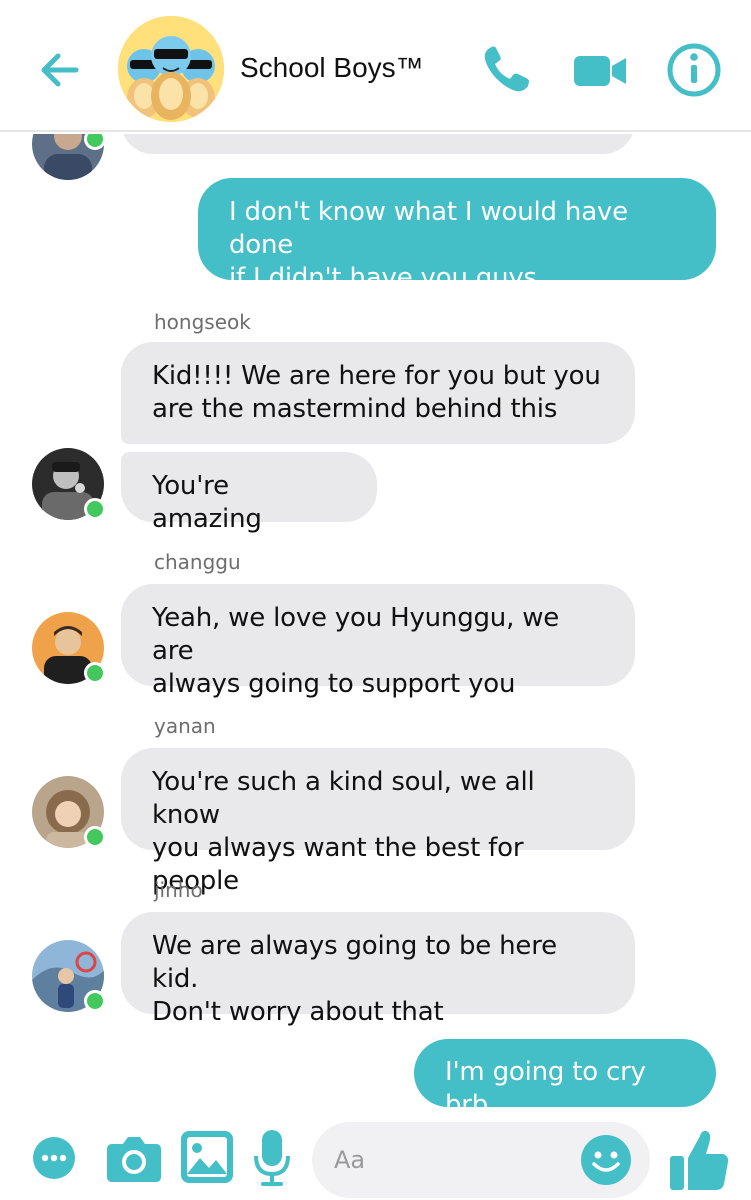 This screenshot has height=1200, width=751. Describe the element at coordinates (197, 562) in the screenshot. I see `sender-name: changgu` at that location.